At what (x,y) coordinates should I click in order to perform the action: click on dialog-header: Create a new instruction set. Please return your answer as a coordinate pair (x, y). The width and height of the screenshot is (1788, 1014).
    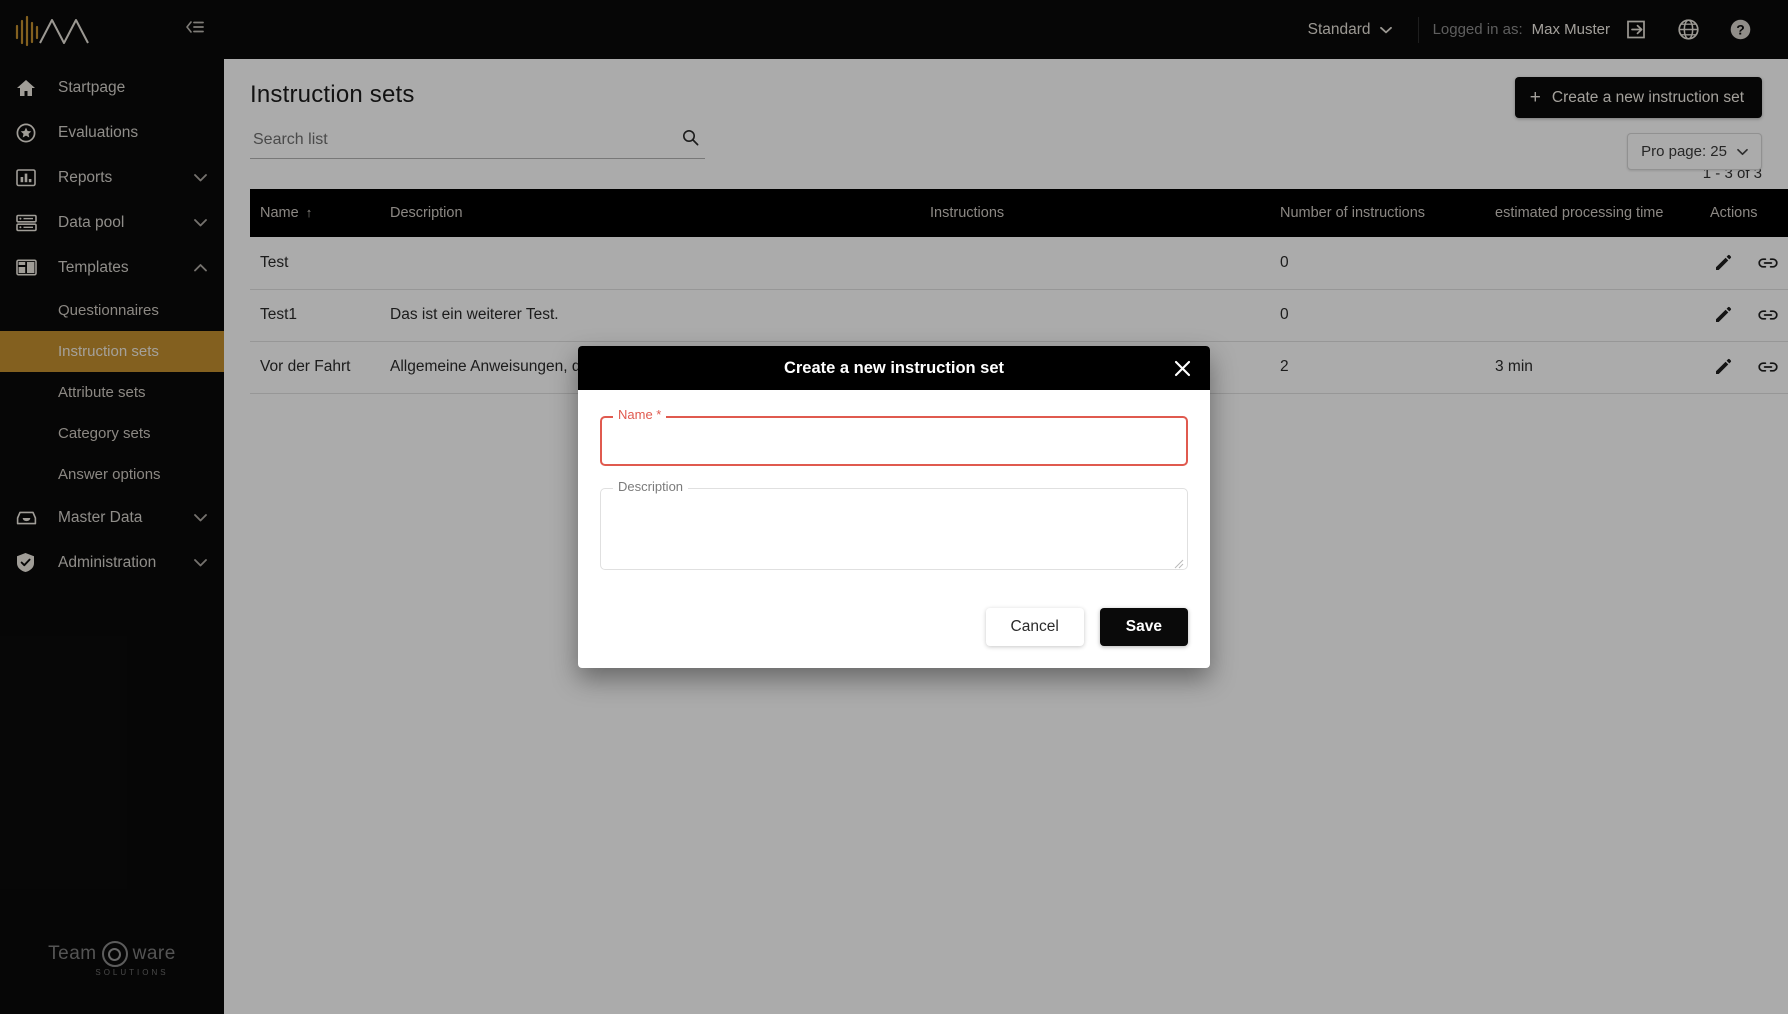
    Looking at the image, I should click on (894, 368).